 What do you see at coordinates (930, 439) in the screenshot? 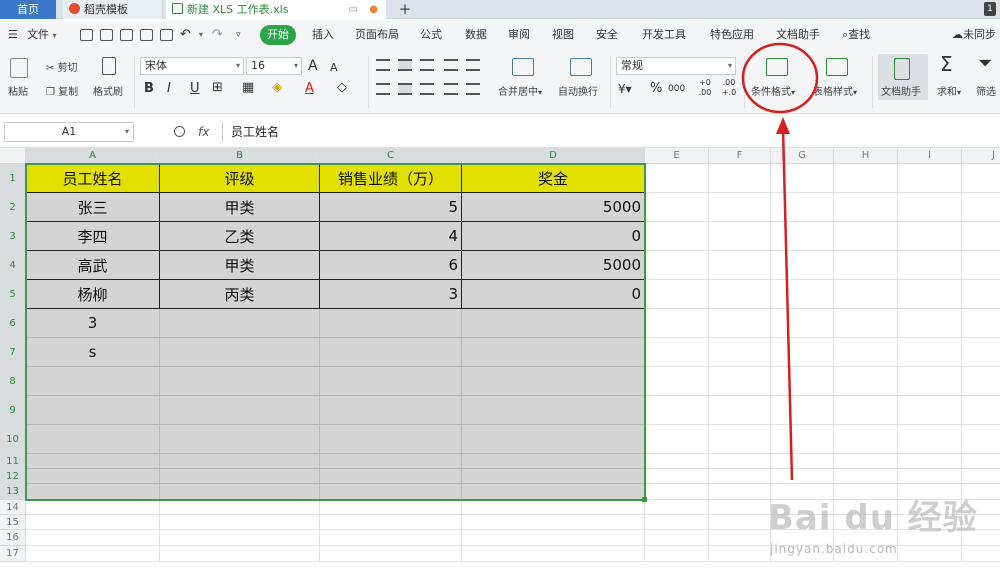
I see `cell-i10` at bounding box center [930, 439].